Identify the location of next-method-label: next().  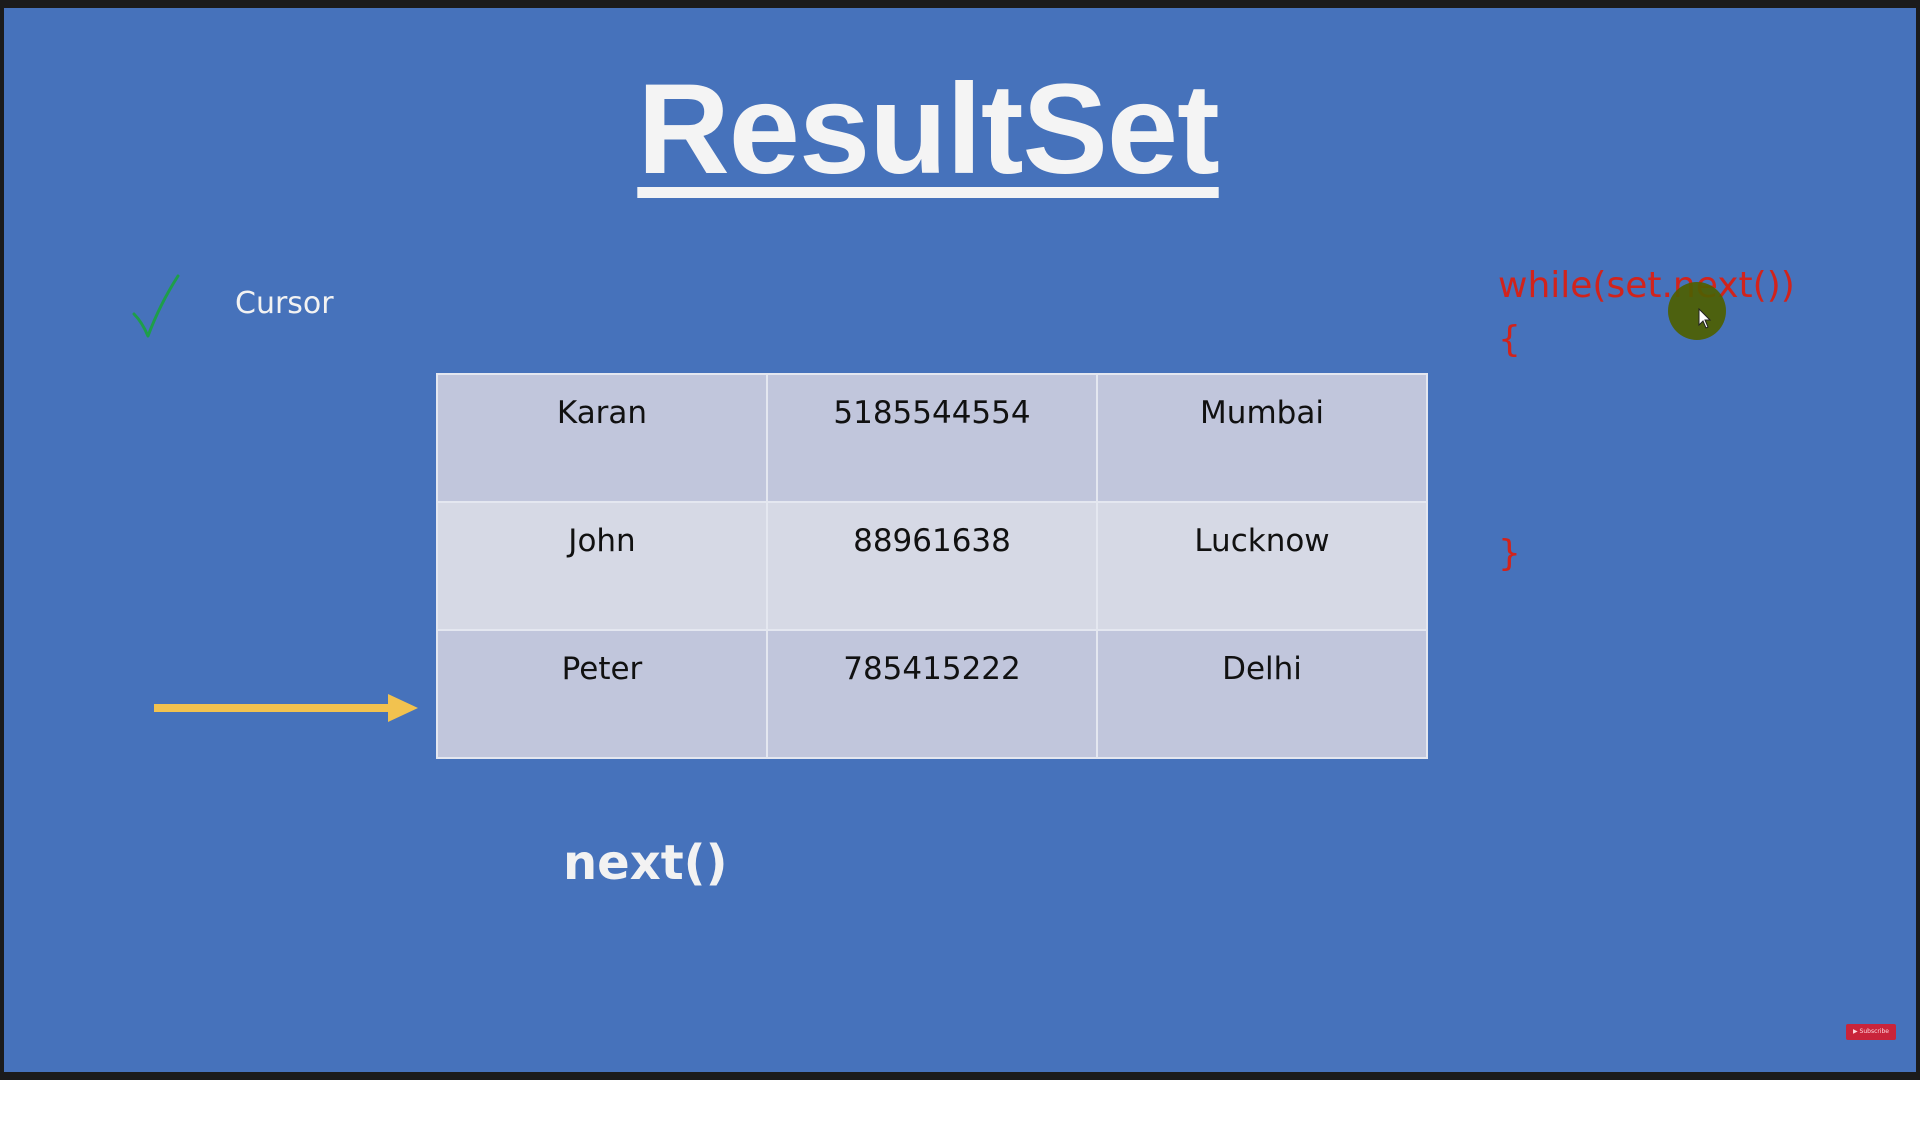
(645, 863).